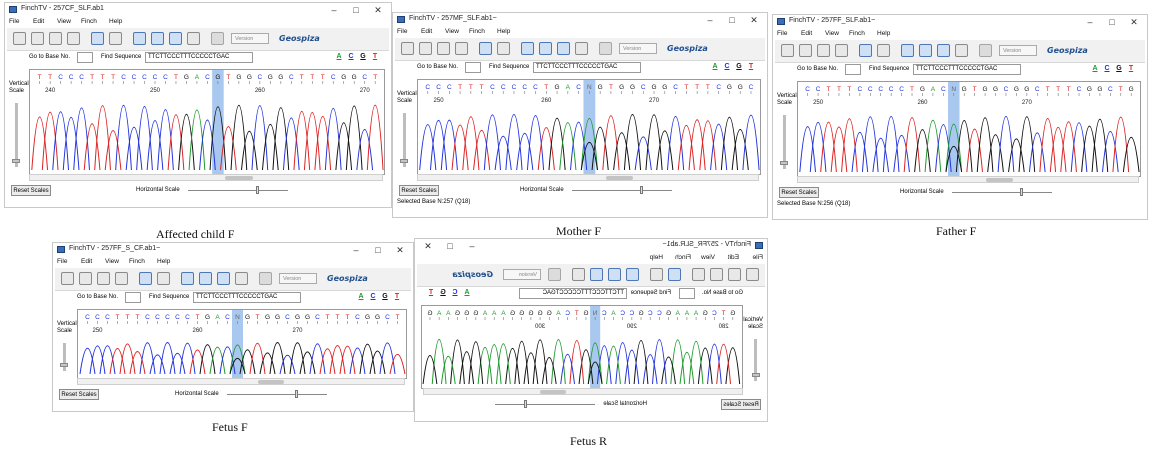  What do you see at coordinates (525, 404) in the screenshot?
I see `horizontal-scale-slider` at bounding box center [525, 404].